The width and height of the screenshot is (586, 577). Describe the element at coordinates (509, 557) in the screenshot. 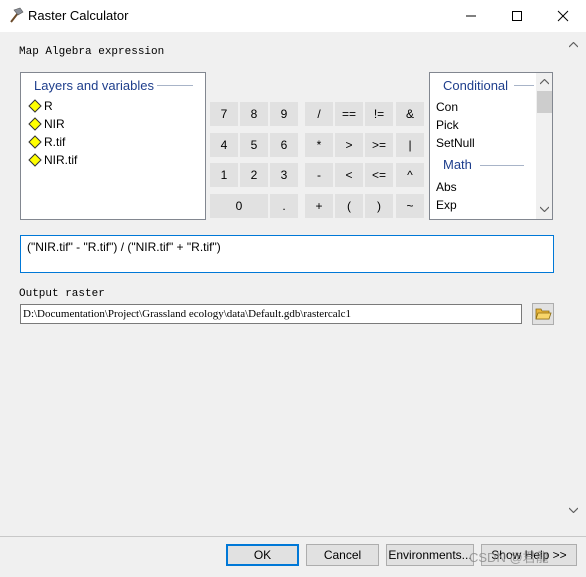

I see `watermark: CSDN @君龍` at that location.